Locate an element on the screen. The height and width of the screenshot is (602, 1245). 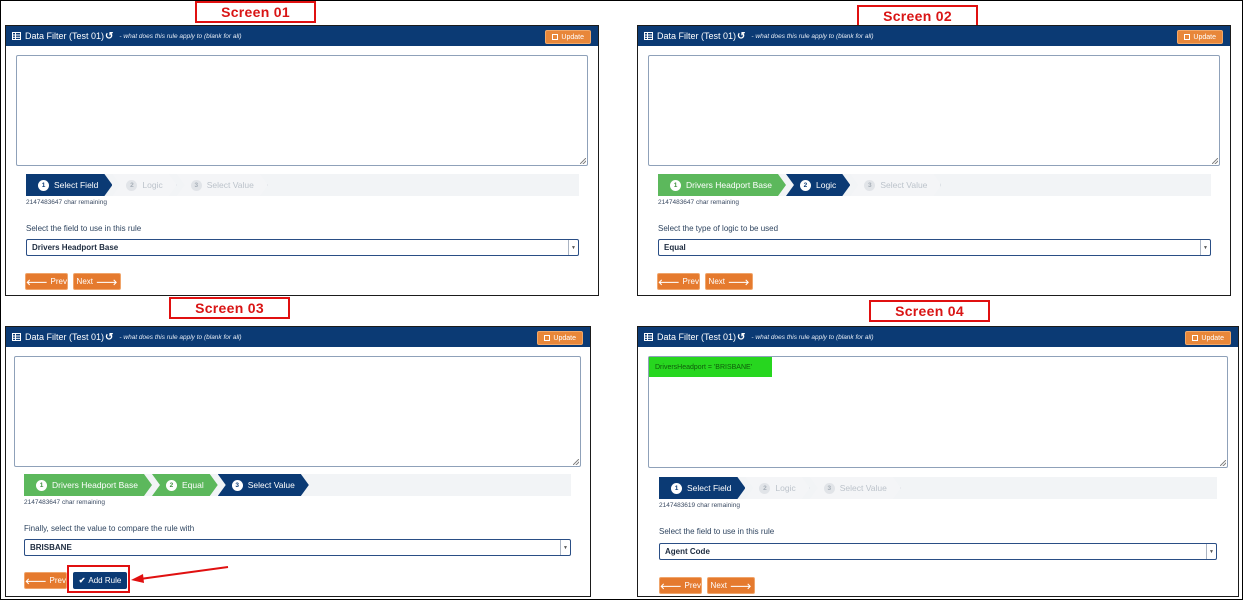
select-value: Agent Code is located at coordinates (687, 551).